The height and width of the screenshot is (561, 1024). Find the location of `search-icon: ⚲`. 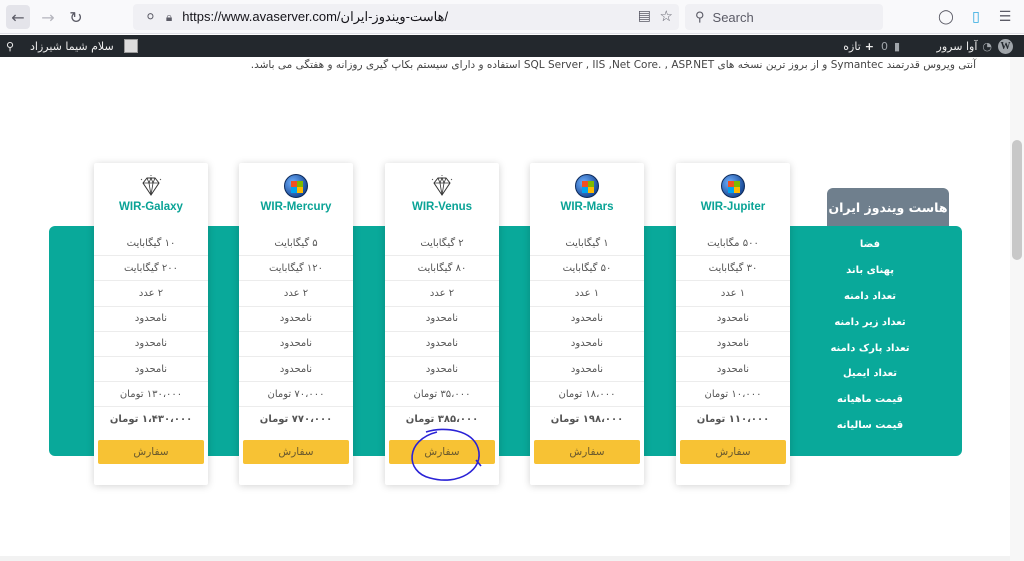

search-icon: ⚲ is located at coordinates (700, 16).